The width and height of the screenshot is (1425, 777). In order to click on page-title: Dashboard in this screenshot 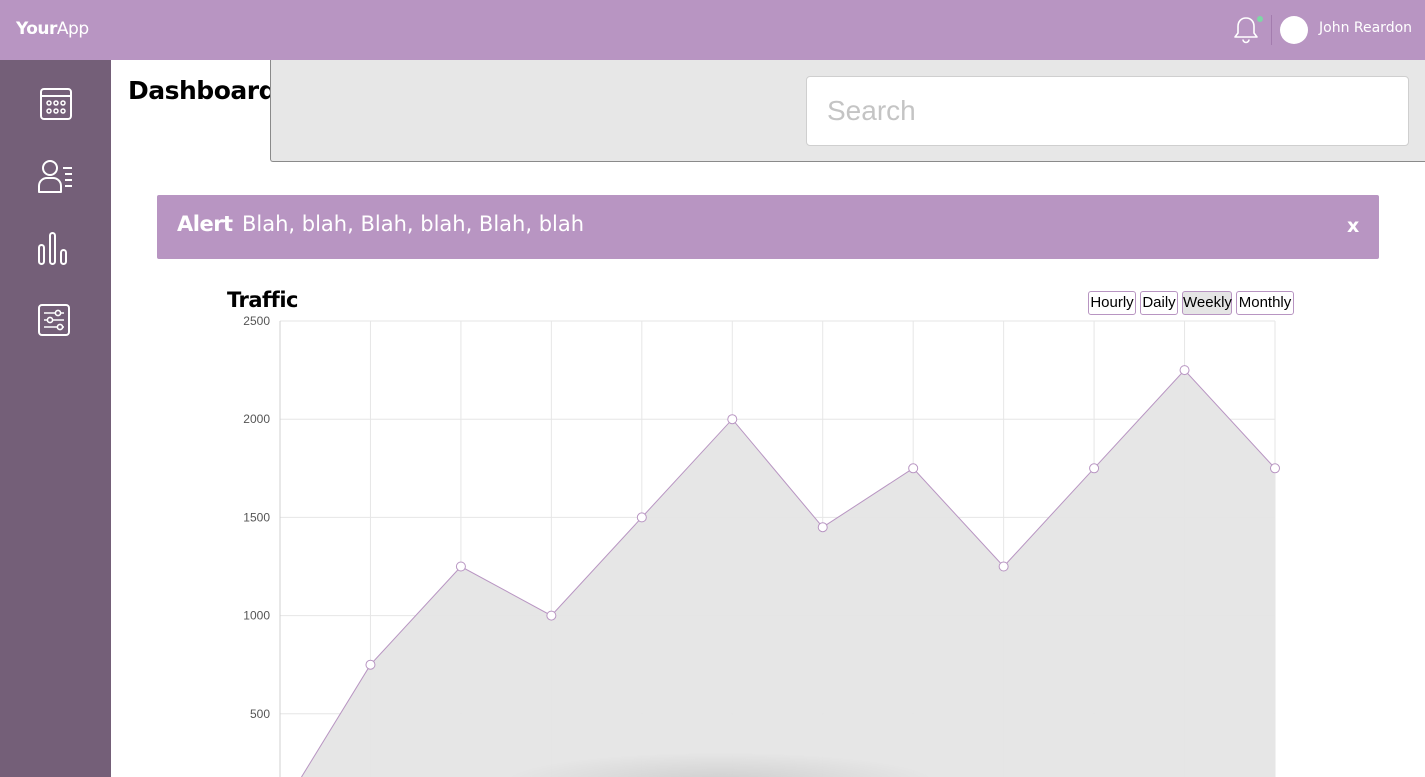, I will do `click(202, 90)`.